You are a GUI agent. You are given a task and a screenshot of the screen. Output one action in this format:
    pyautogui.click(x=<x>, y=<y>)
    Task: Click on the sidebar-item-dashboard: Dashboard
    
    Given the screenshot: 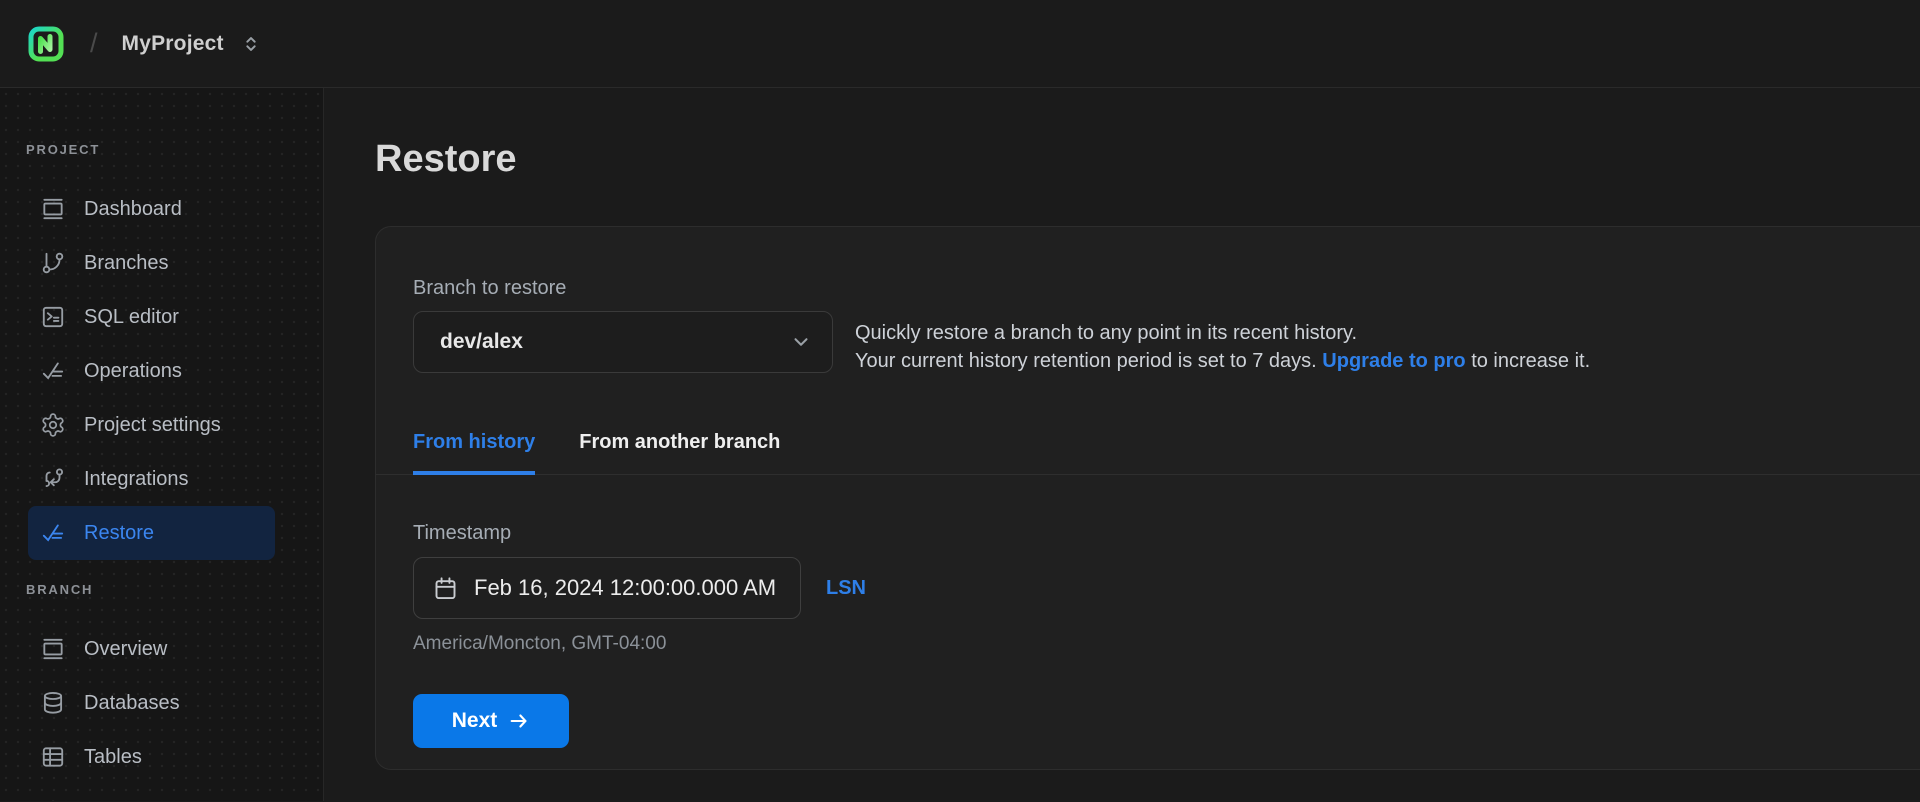 What is the action you would take?
    pyautogui.click(x=151, y=209)
    